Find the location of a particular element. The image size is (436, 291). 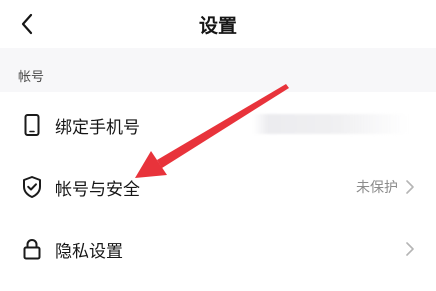

account-security-label: 帐号与安全 is located at coordinates (97, 190).